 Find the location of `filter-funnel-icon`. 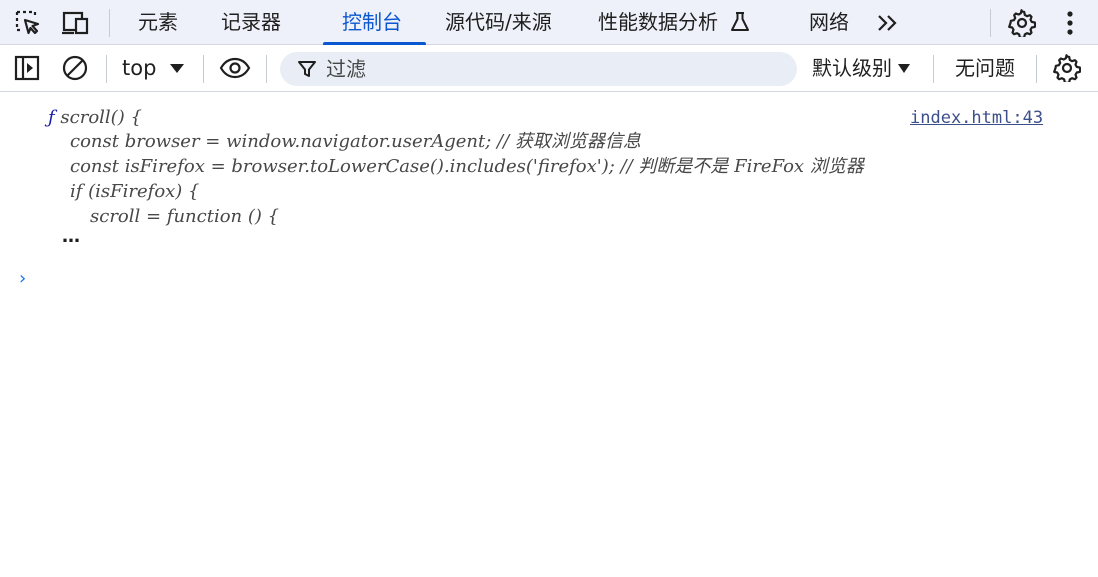

filter-funnel-icon is located at coordinates (307, 71).